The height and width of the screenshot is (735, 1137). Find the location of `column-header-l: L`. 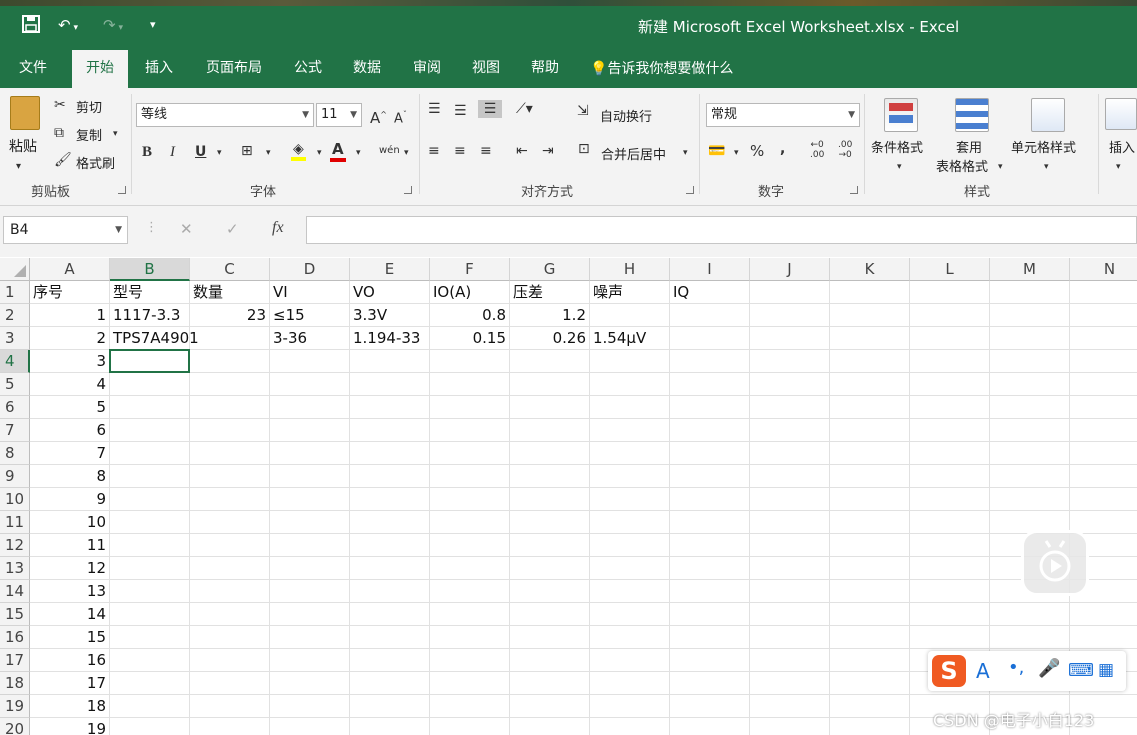

column-header-l: L is located at coordinates (950, 269).